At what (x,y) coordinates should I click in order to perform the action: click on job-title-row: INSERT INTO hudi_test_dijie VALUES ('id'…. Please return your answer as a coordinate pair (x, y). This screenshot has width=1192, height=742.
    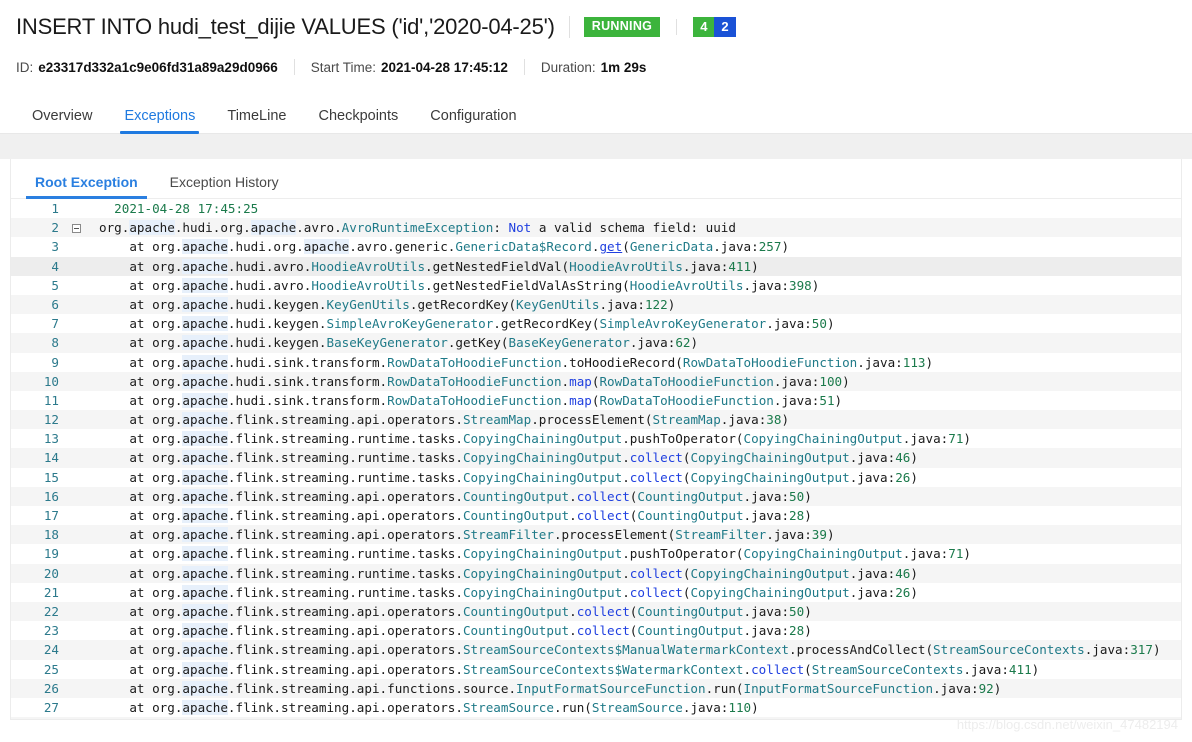
    Looking at the image, I should click on (596, 27).